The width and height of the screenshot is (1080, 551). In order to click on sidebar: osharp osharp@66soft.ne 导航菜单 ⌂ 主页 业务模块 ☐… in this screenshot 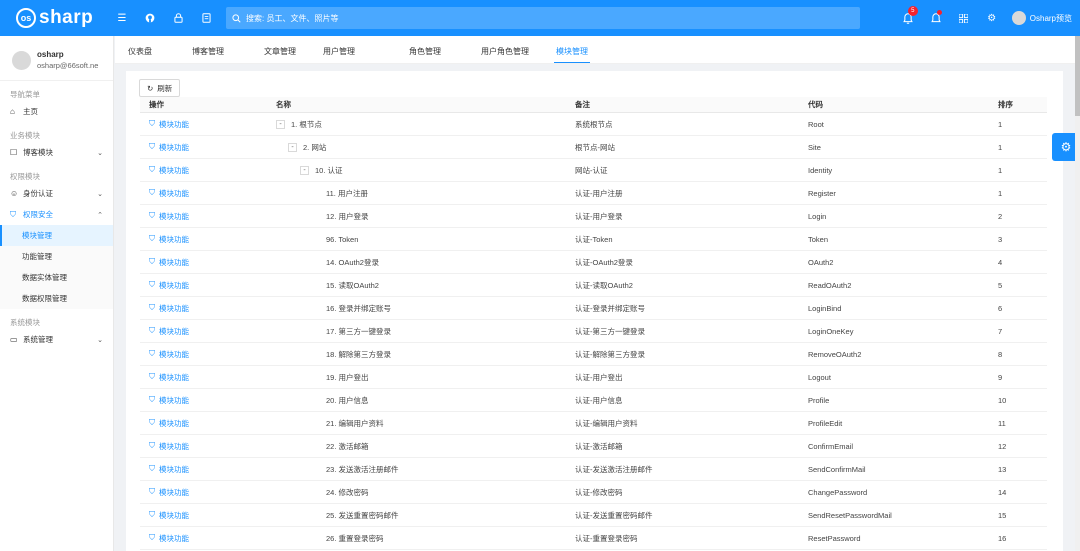, I will do `click(57, 293)`.